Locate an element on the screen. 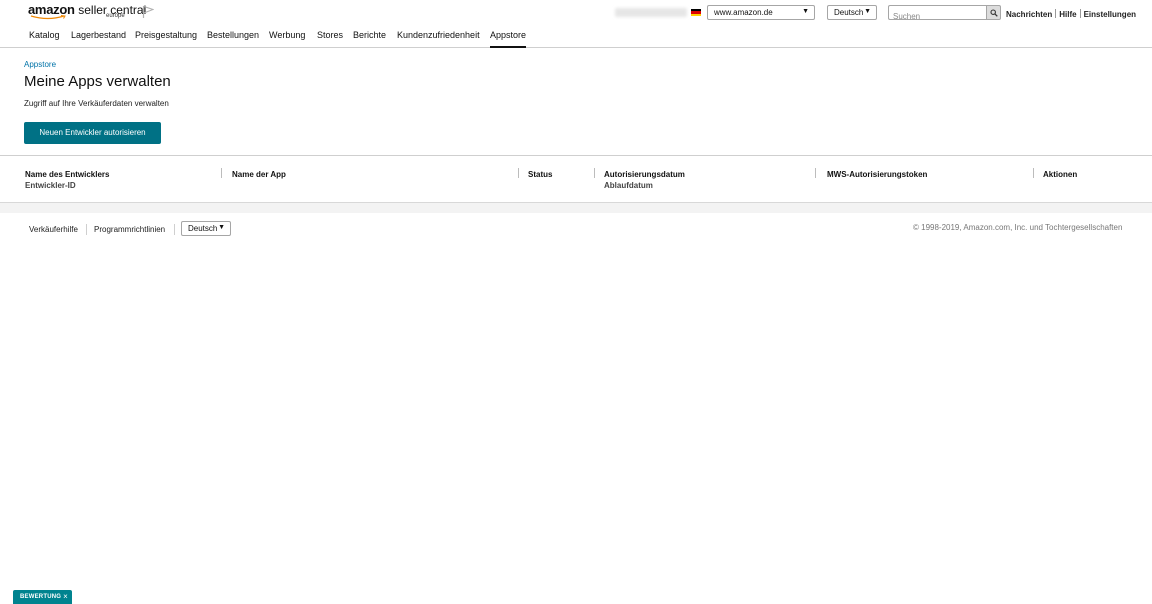 Image resolution: width=1152 pixels, height=604 pixels. search-input is located at coordinates (936, 16).